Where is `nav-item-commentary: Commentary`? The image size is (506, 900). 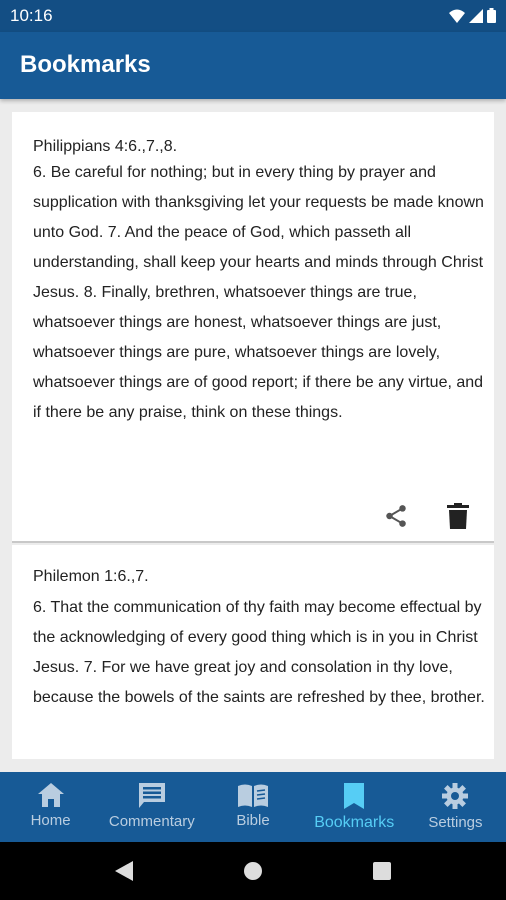 nav-item-commentary: Commentary is located at coordinates (151, 807).